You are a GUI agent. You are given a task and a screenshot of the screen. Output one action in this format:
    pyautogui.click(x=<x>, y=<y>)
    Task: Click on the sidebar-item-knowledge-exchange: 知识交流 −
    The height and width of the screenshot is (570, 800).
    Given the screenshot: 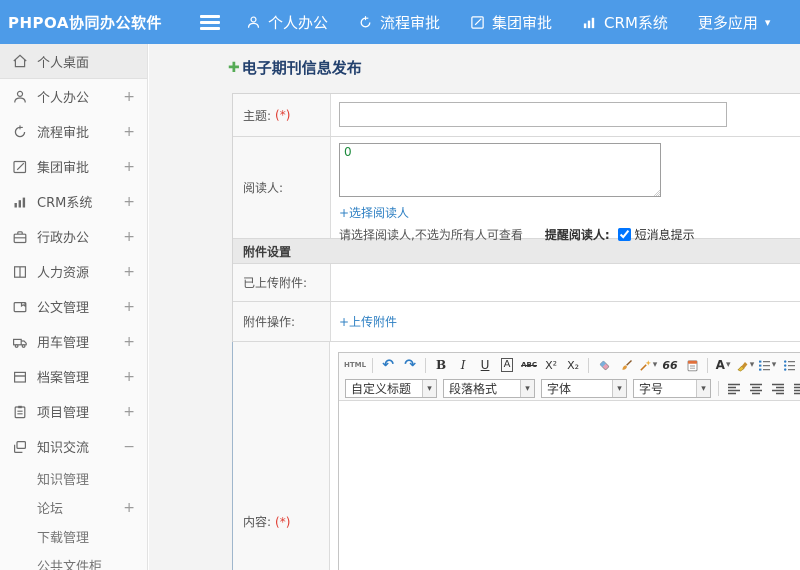 What is the action you would take?
    pyautogui.click(x=73, y=446)
    